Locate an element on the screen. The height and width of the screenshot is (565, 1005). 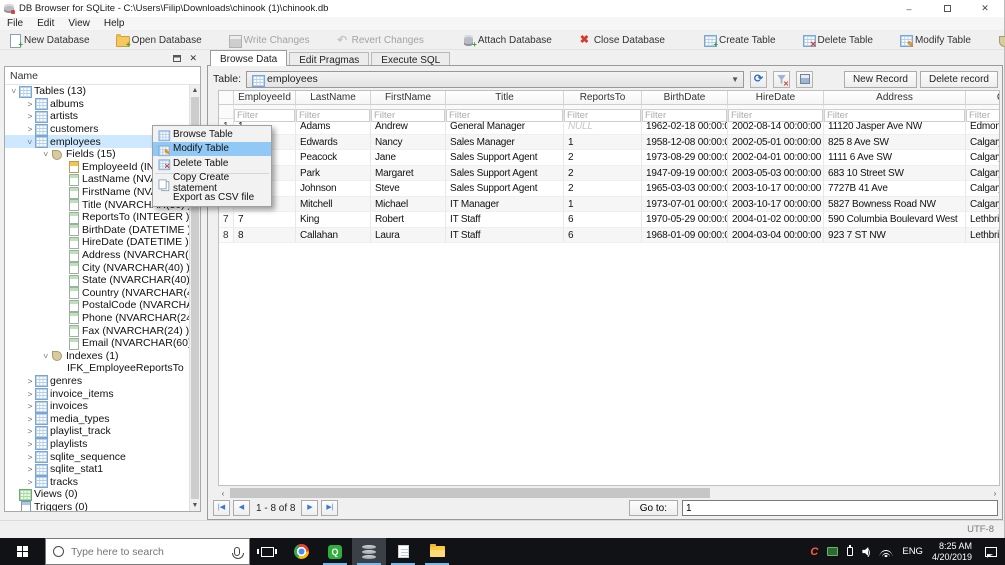
menu-view: View is located at coordinates (79, 23).